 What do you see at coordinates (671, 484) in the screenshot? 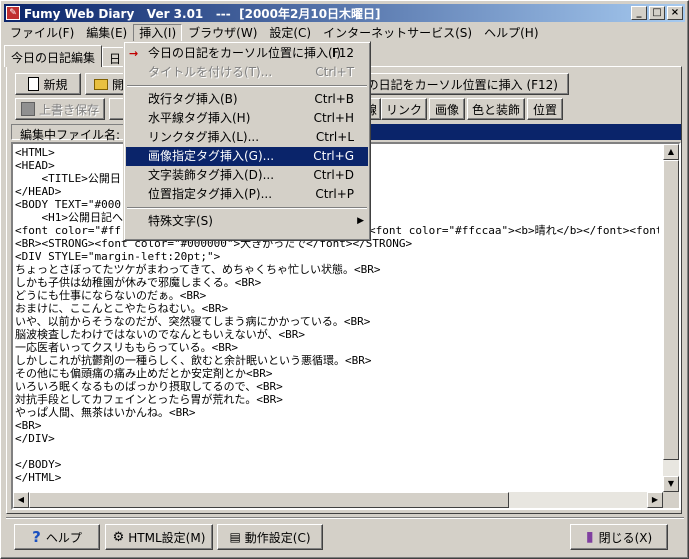
I see `scroll-down-icon: ▼` at bounding box center [671, 484].